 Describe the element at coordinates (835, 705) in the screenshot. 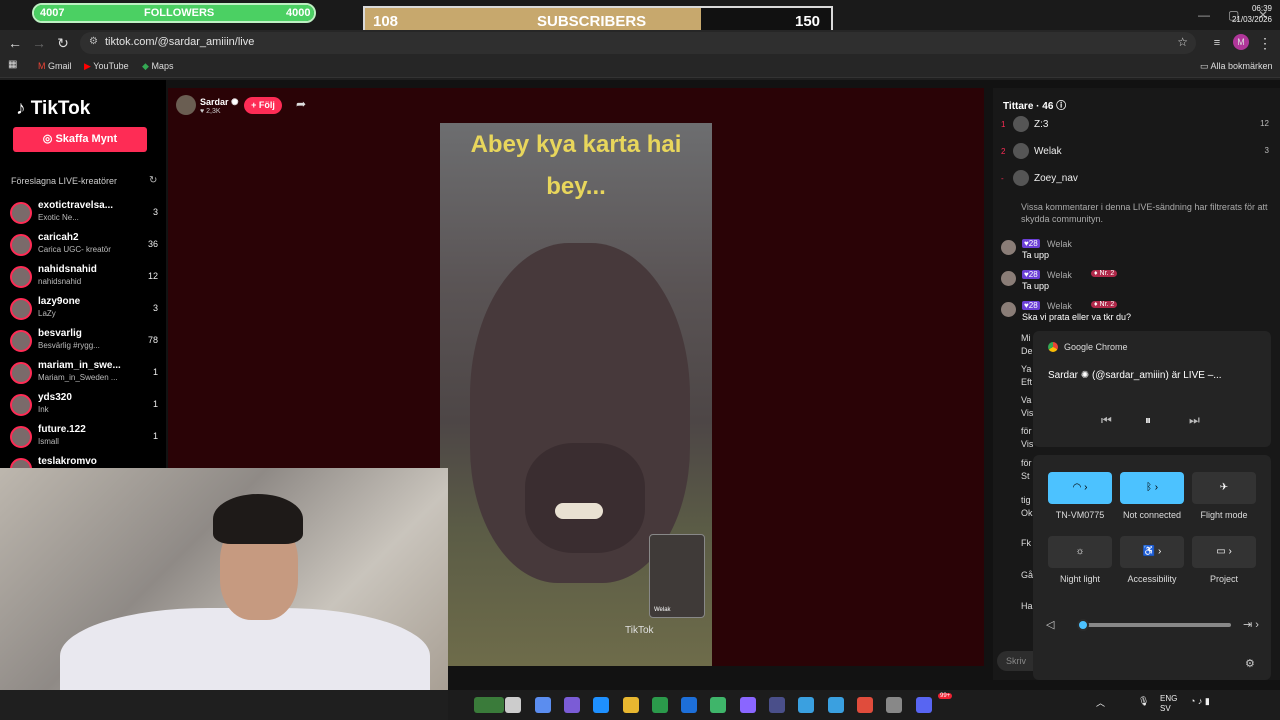

I see `photos-icon` at that location.